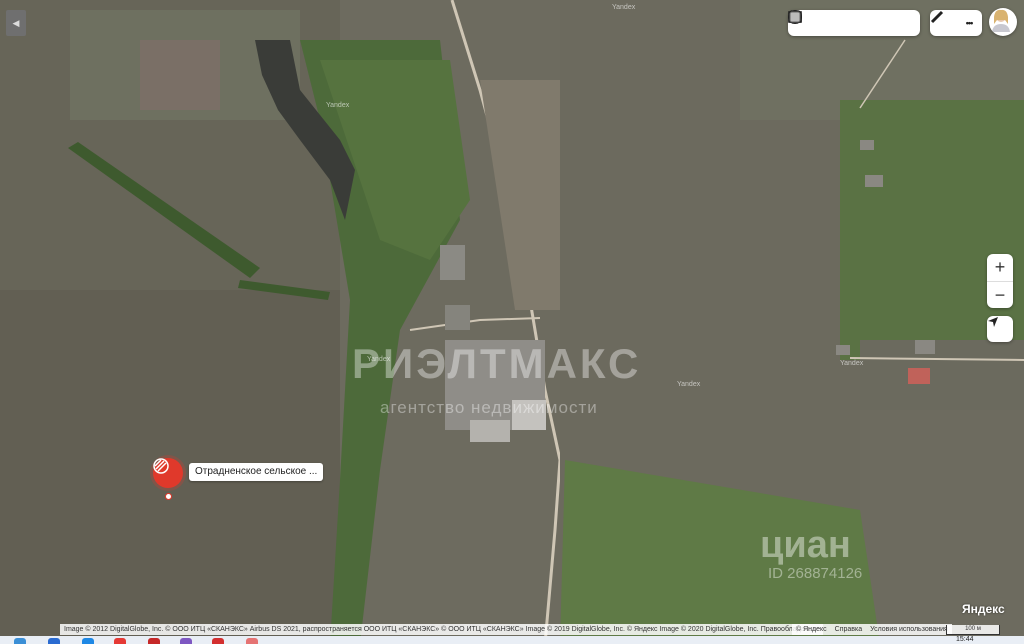  Describe the element at coordinates (993, 322) in the screenshot. I see `navigation-arrow-icon` at that location.